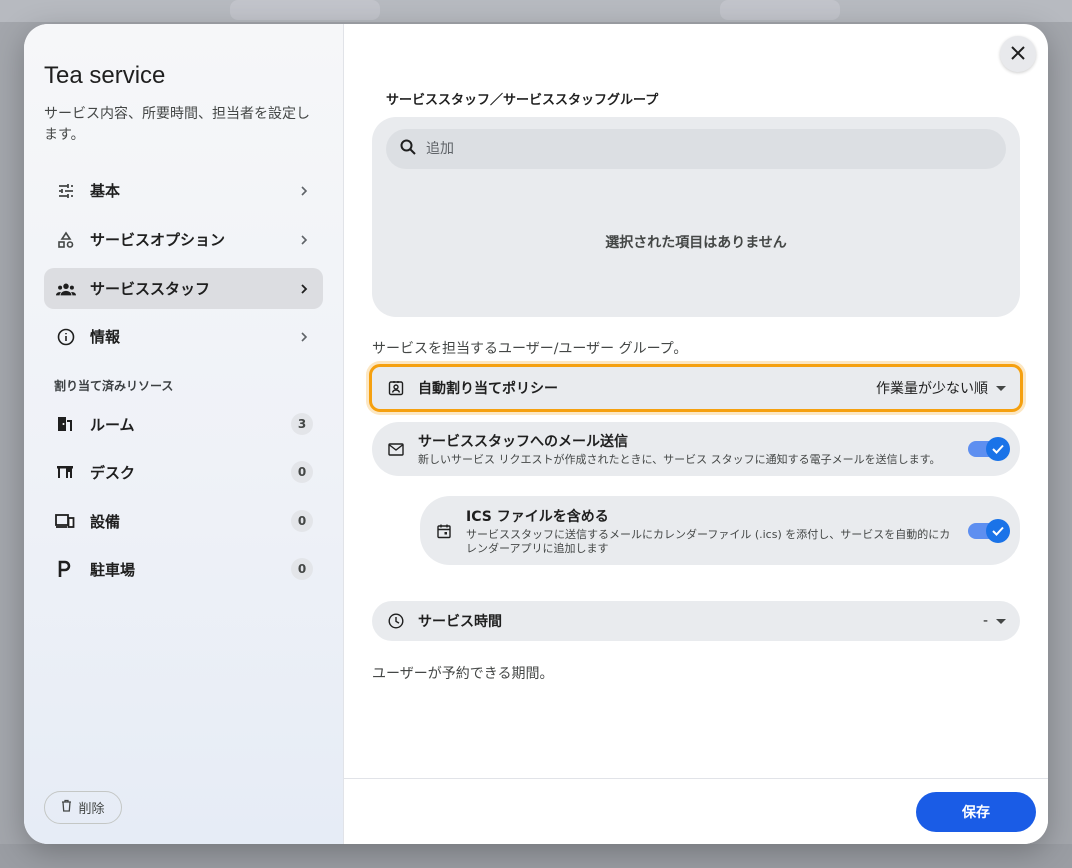 The width and height of the screenshot is (1072, 868). What do you see at coordinates (522, 100) in the screenshot?
I see `staff-heading: サービススタッフ／サービススタッフグループ` at bounding box center [522, 100].